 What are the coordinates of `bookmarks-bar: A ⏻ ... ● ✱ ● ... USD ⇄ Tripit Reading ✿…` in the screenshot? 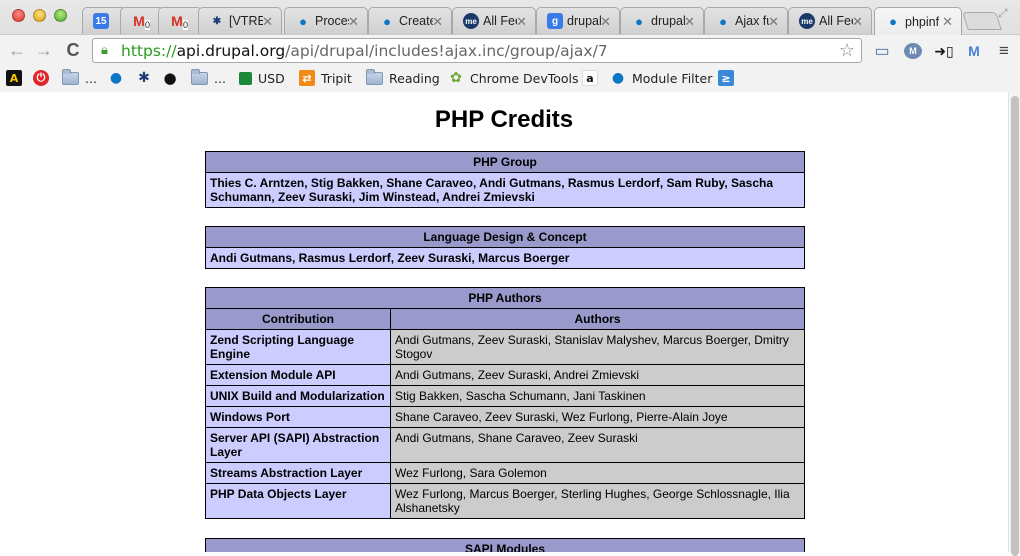 It's located at (510, 78).